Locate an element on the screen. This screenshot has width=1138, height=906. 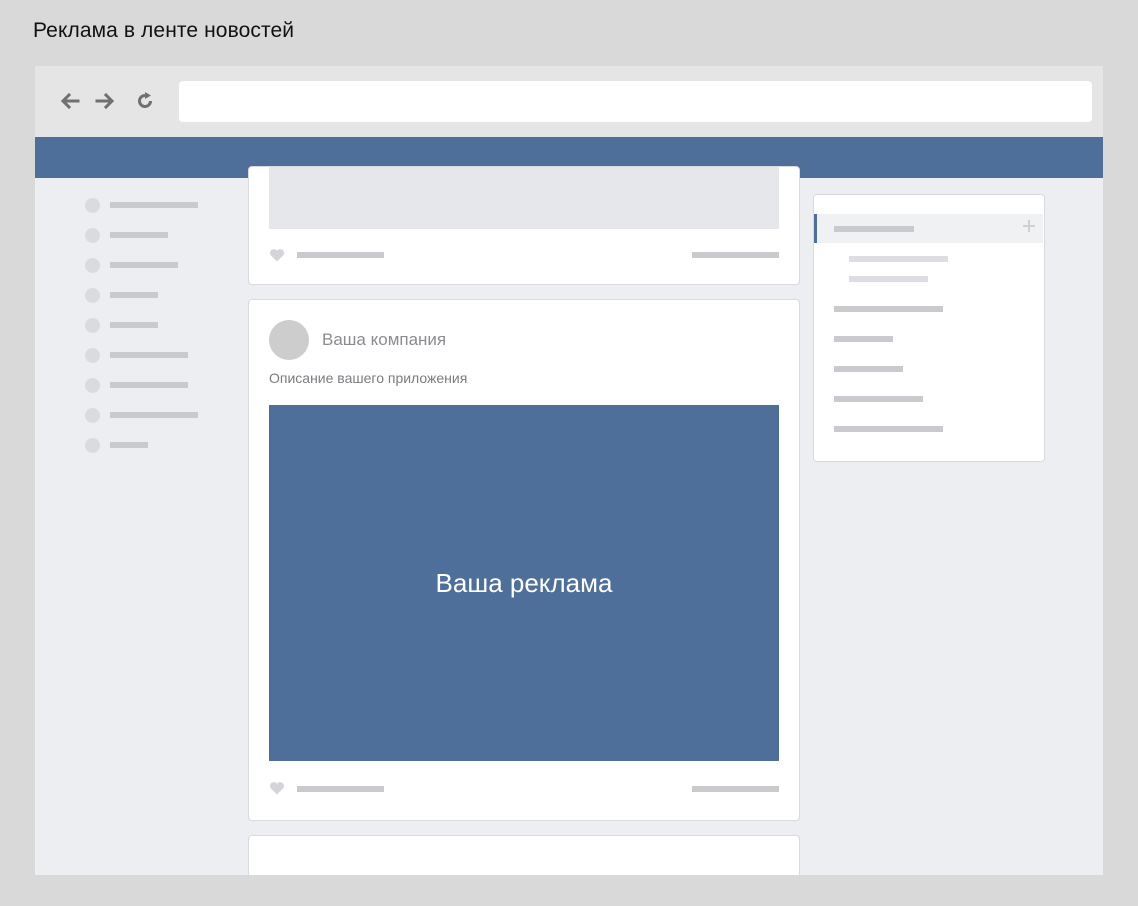
arrow-right-icon is located at coordinates (105, 101).